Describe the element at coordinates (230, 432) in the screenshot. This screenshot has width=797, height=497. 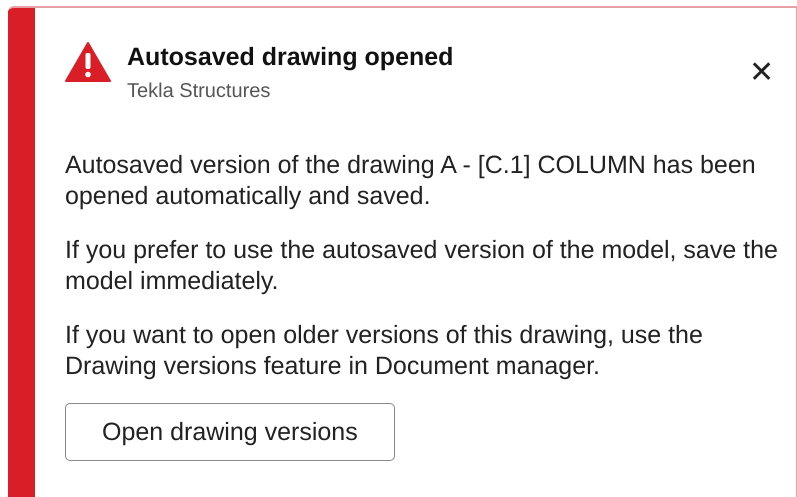
I see `open-drawing-versions-button: Open drawing versions` at that location.